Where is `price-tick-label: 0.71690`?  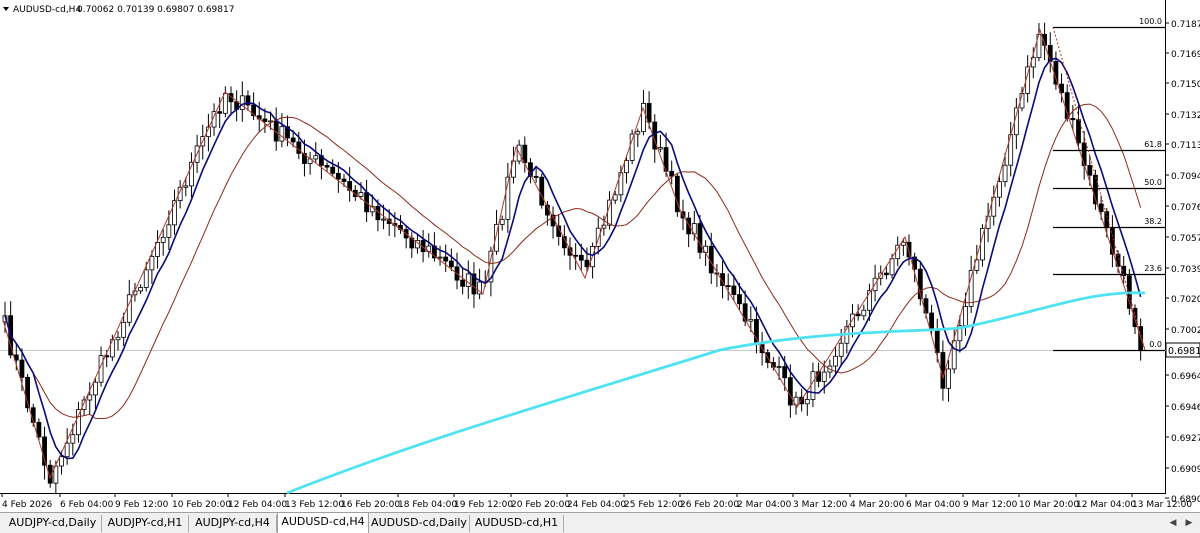
price-tick-label: 0.71690 is located at coordinates (1185, 55).